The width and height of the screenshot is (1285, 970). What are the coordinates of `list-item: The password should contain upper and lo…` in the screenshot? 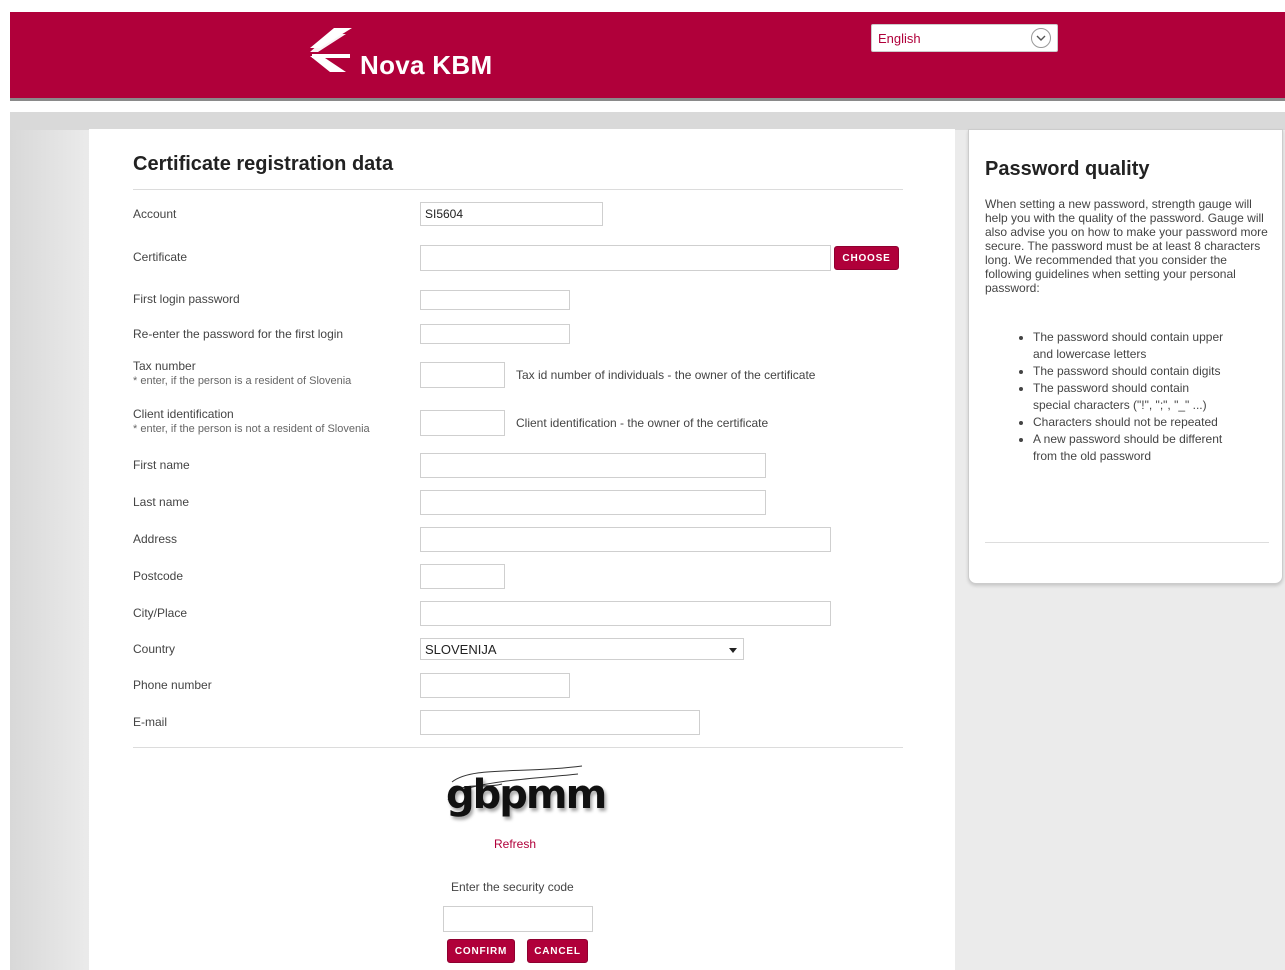 It's located at (1130, 346).